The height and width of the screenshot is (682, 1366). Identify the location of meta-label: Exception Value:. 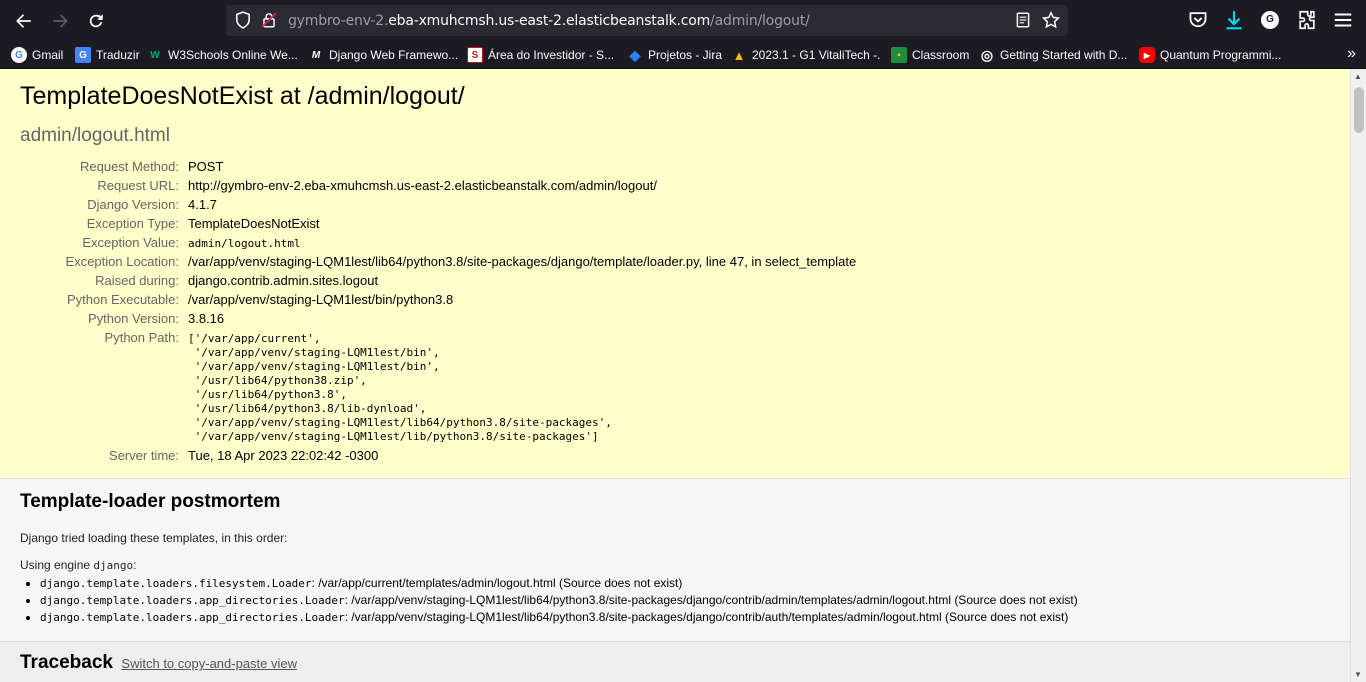
(130, 242).